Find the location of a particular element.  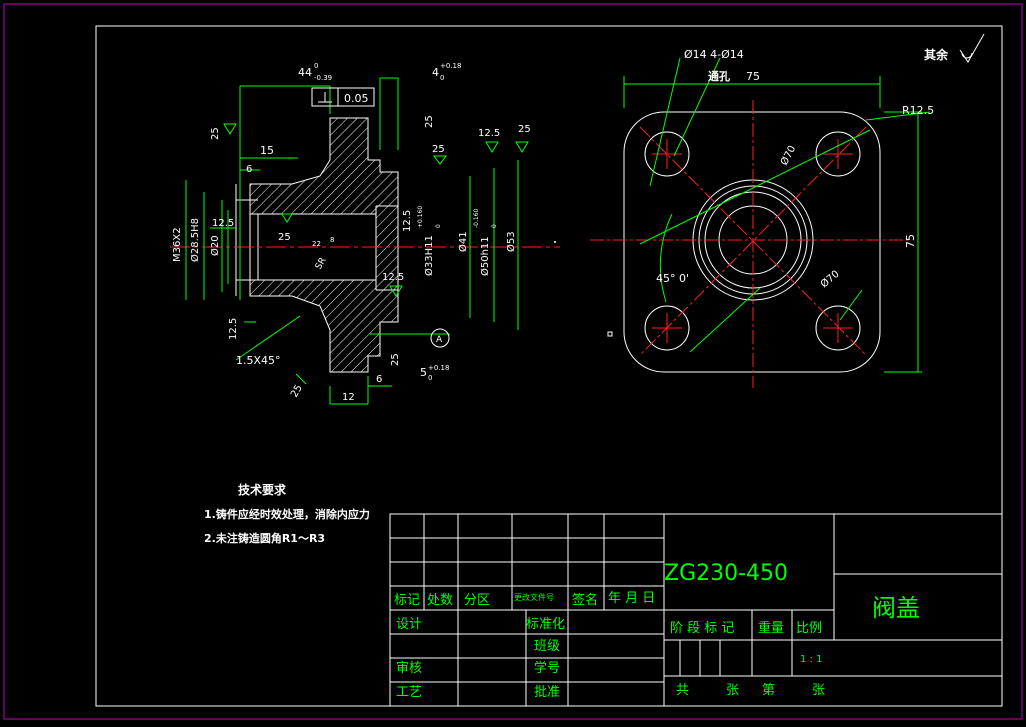

svg-text: Ø41 is located at coordinates (463, 241).